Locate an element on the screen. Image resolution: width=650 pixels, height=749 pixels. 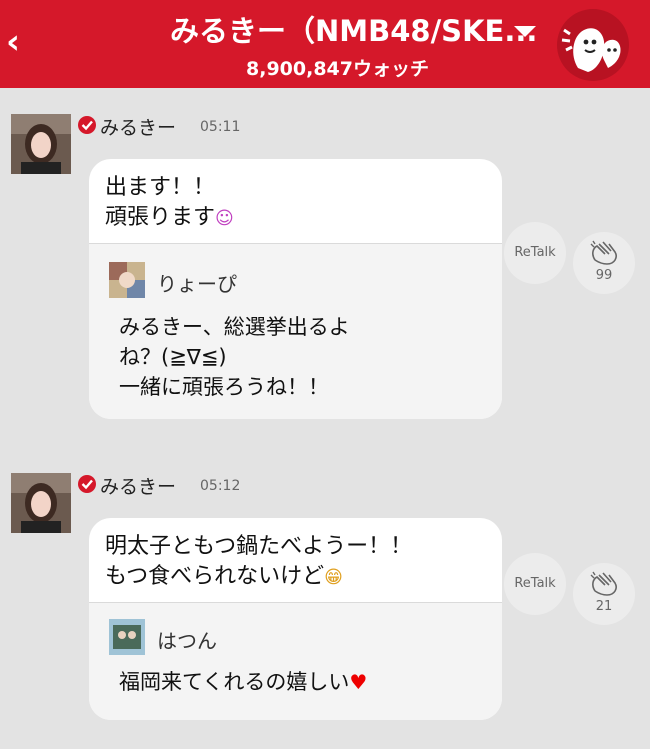
quote-author: りょーぴ is located at coordinates (197, 282).